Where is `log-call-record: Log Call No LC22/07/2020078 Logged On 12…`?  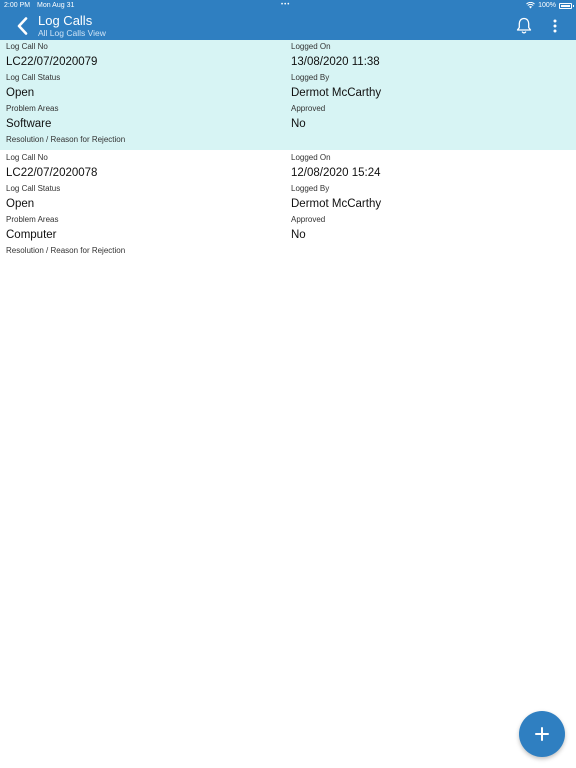 log-call-record: Log Call No LC22/07/2020078 Logged On 12… is located at coordinates (288, 205).